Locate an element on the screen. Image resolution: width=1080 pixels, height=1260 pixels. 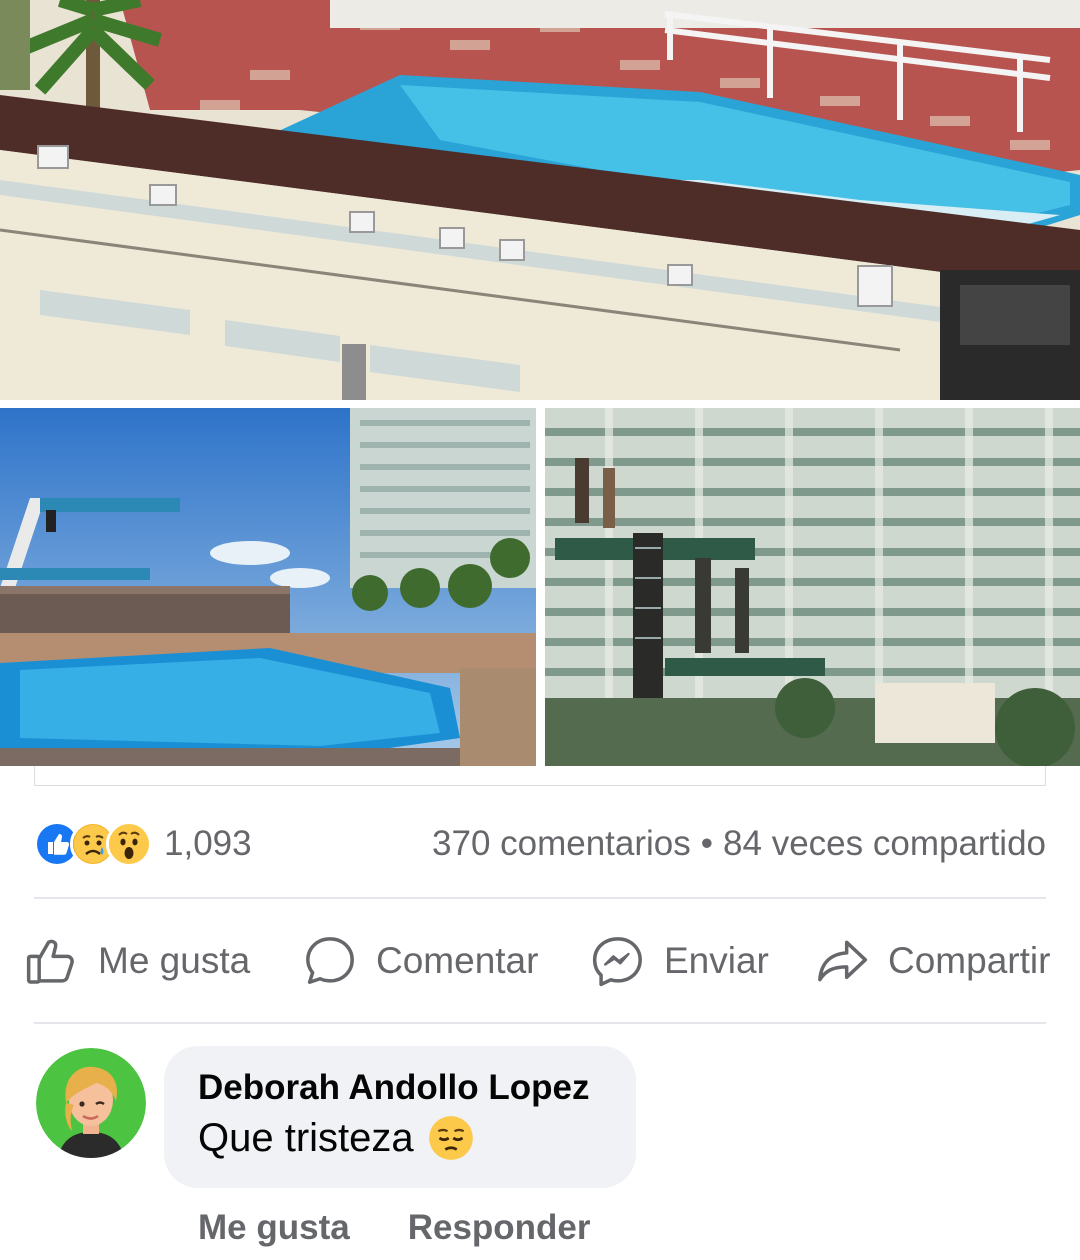
comment-like-button: Me gusta is located at coordinates (274, 1228).